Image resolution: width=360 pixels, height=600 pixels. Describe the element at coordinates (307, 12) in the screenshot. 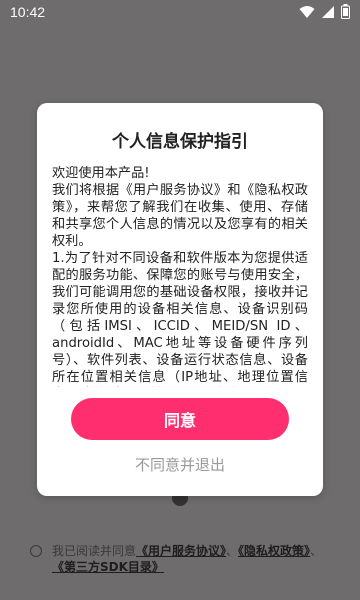

I see `wifi-icon` at that location.